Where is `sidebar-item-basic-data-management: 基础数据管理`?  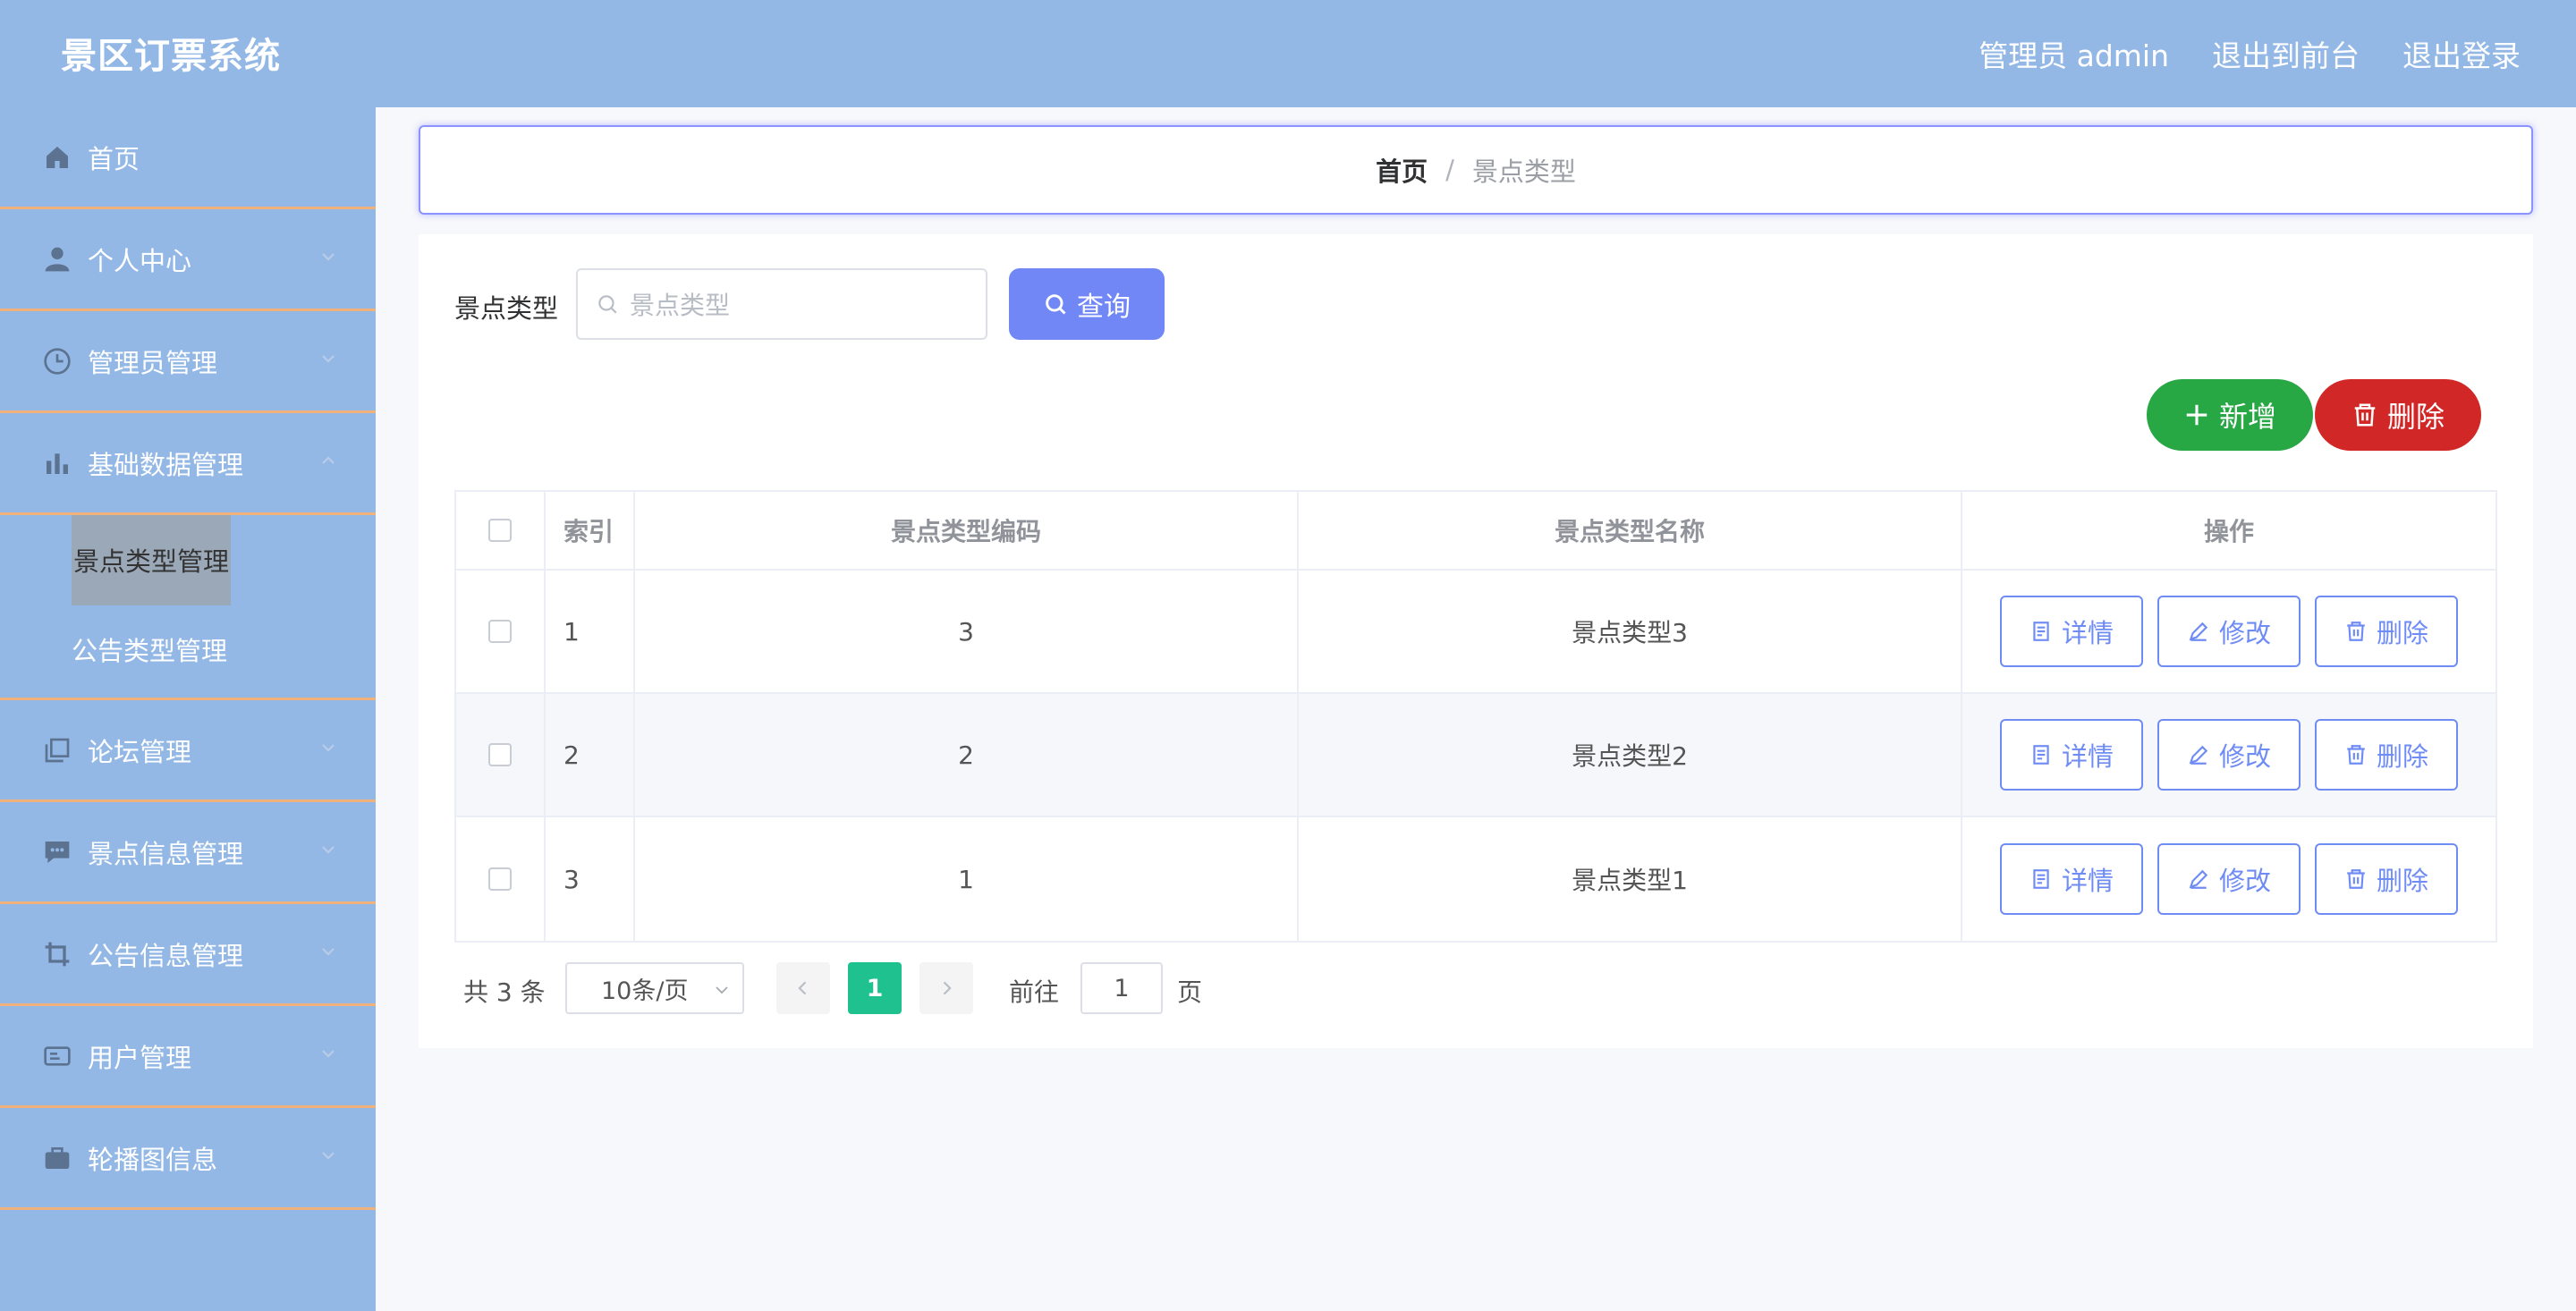
sidebar-item-basic-data-management: 基础数据管理 is located at coordinates (188, 464).